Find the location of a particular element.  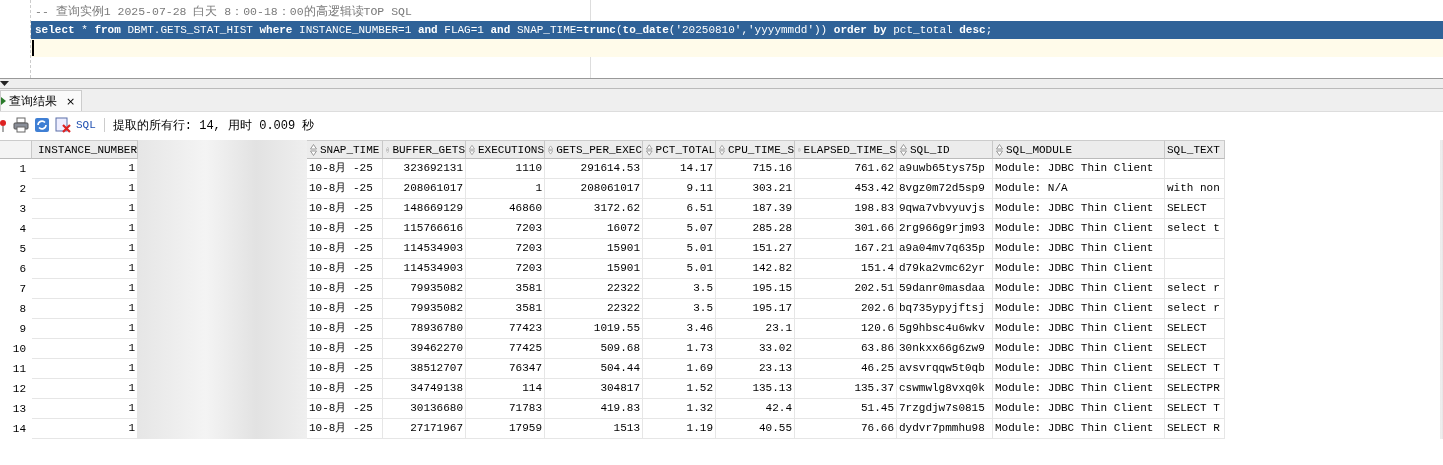

table-cell: SELECT R is located at coordinates (1195, 429).